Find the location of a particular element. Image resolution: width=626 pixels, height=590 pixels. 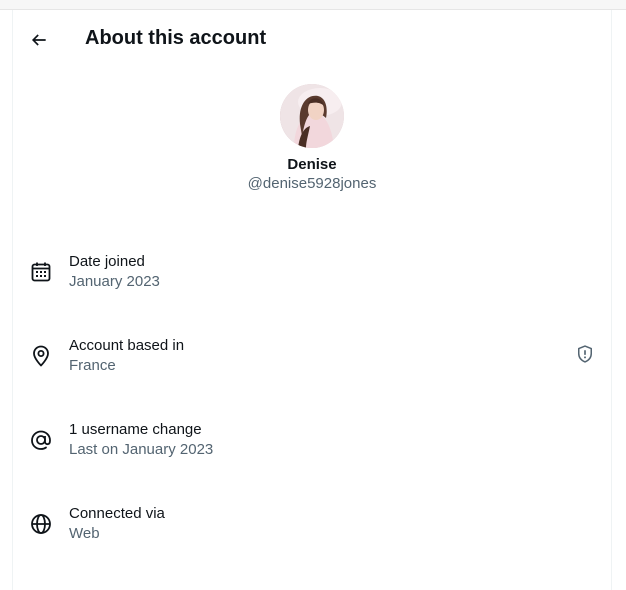

display-name: Denise is located at coordinates (312, 164).